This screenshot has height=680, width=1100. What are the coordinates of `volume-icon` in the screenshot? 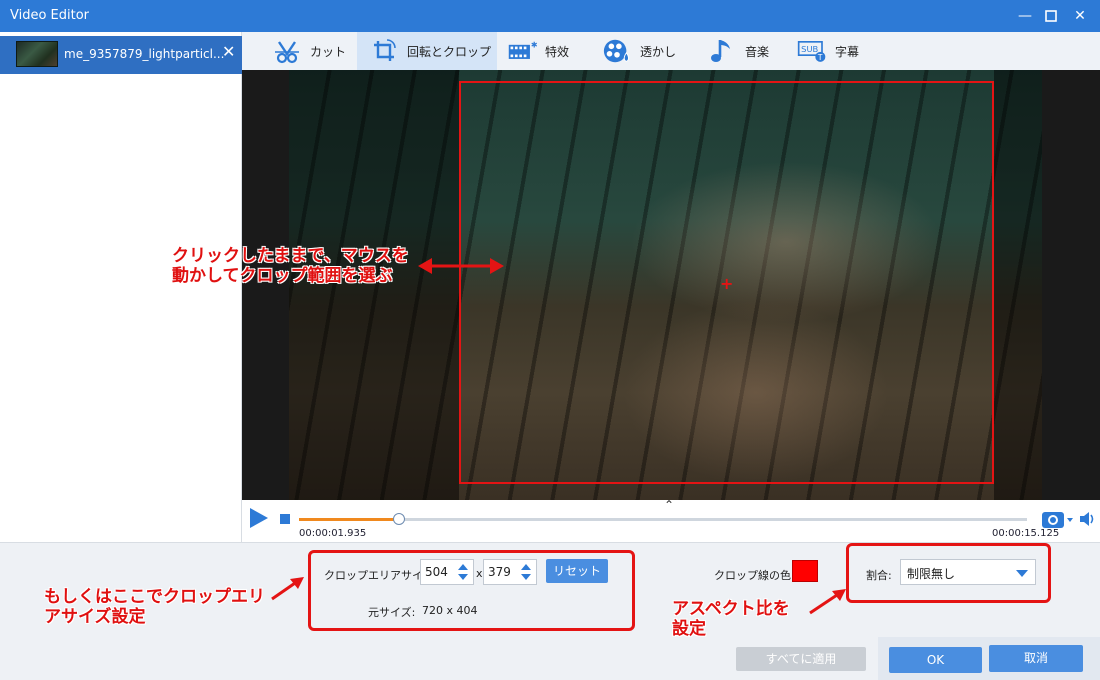 It's located at (1088, 521).